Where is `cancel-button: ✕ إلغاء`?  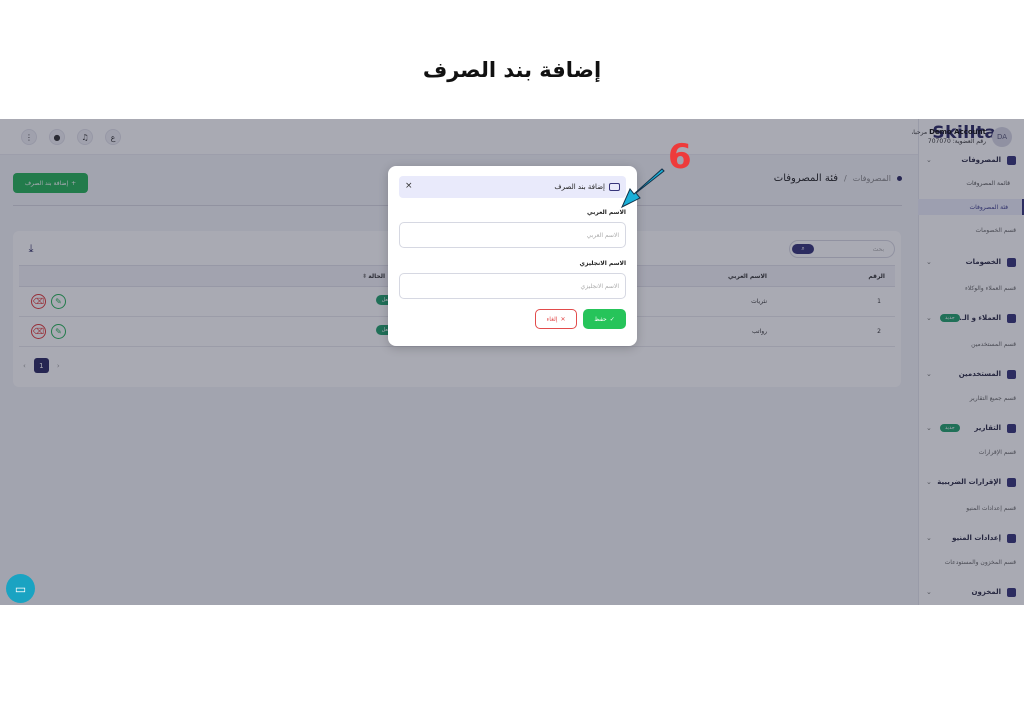
cancel-button: ✕ إلغاء is located at coordinates (556, 319).